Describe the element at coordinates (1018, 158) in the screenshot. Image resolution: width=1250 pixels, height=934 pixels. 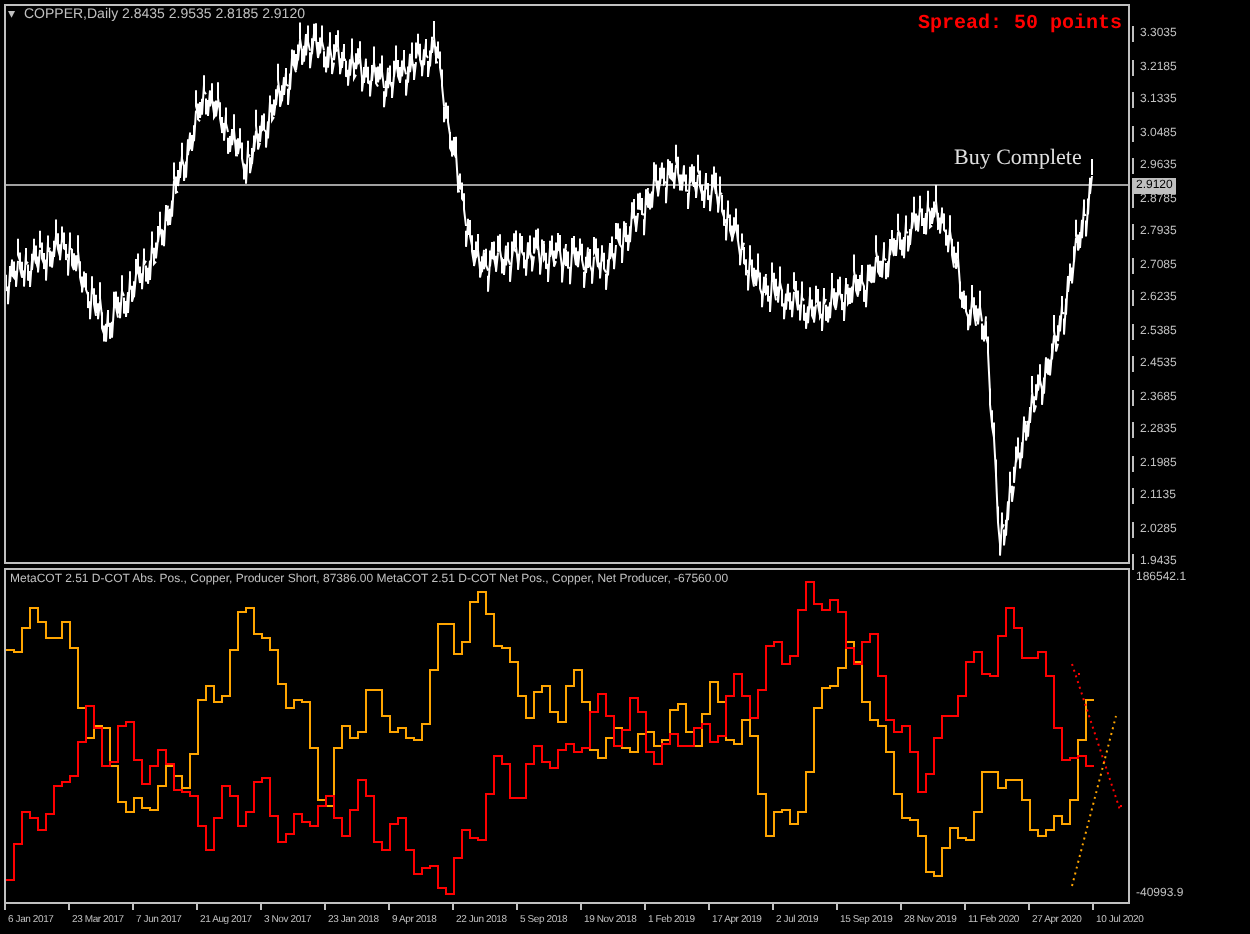
I see `signal-label: Buy Complete` at that location.